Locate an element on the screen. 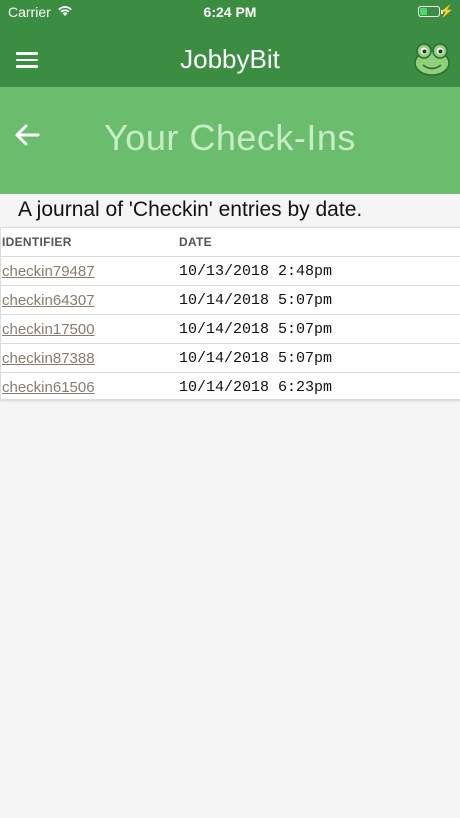 Image resolution: width=460 pixels, height=818 pixels. page-title: Your Check-Ins is located at coordinates (230, 137).